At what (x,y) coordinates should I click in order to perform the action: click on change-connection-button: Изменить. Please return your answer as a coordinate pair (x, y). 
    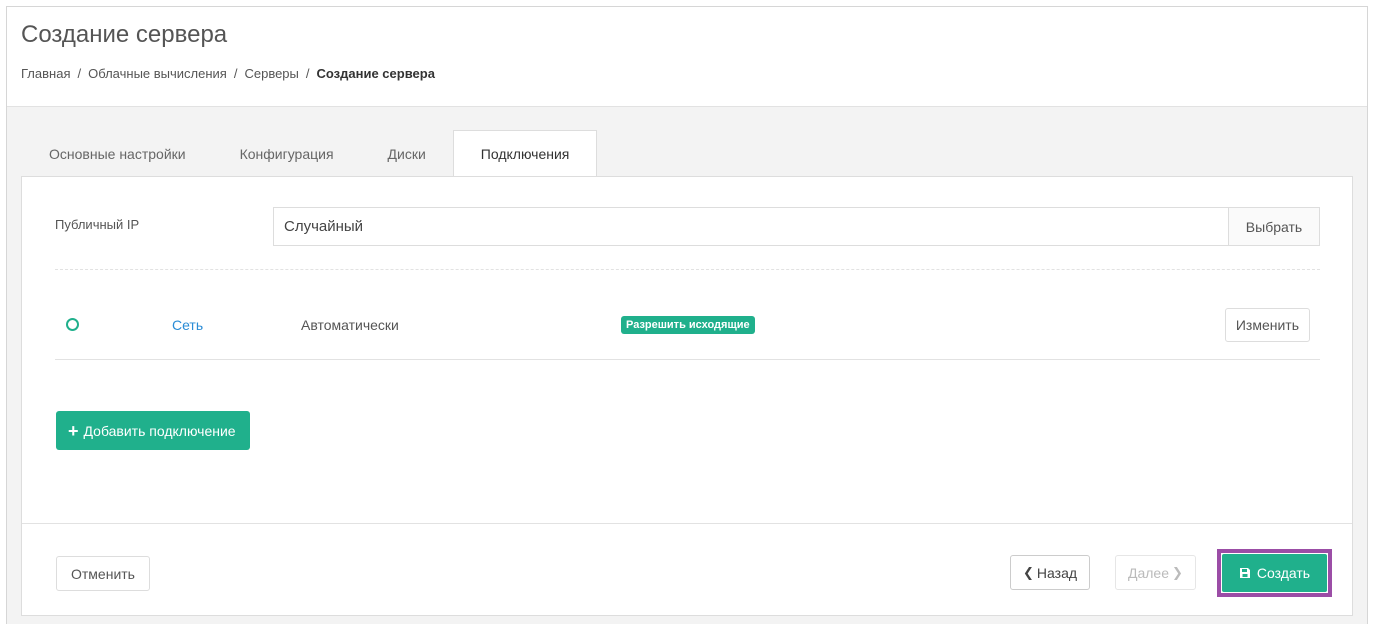
    Looking at the image, I should click on (1267, 325).